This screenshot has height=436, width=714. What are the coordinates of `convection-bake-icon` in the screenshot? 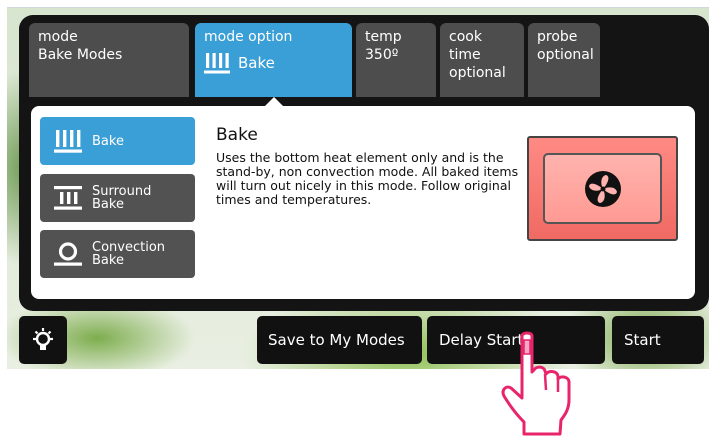 It's located at (68, 254).